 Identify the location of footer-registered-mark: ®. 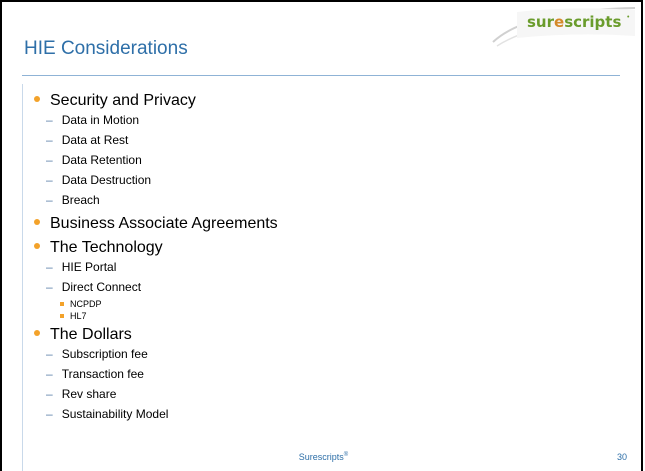
(346, 455).